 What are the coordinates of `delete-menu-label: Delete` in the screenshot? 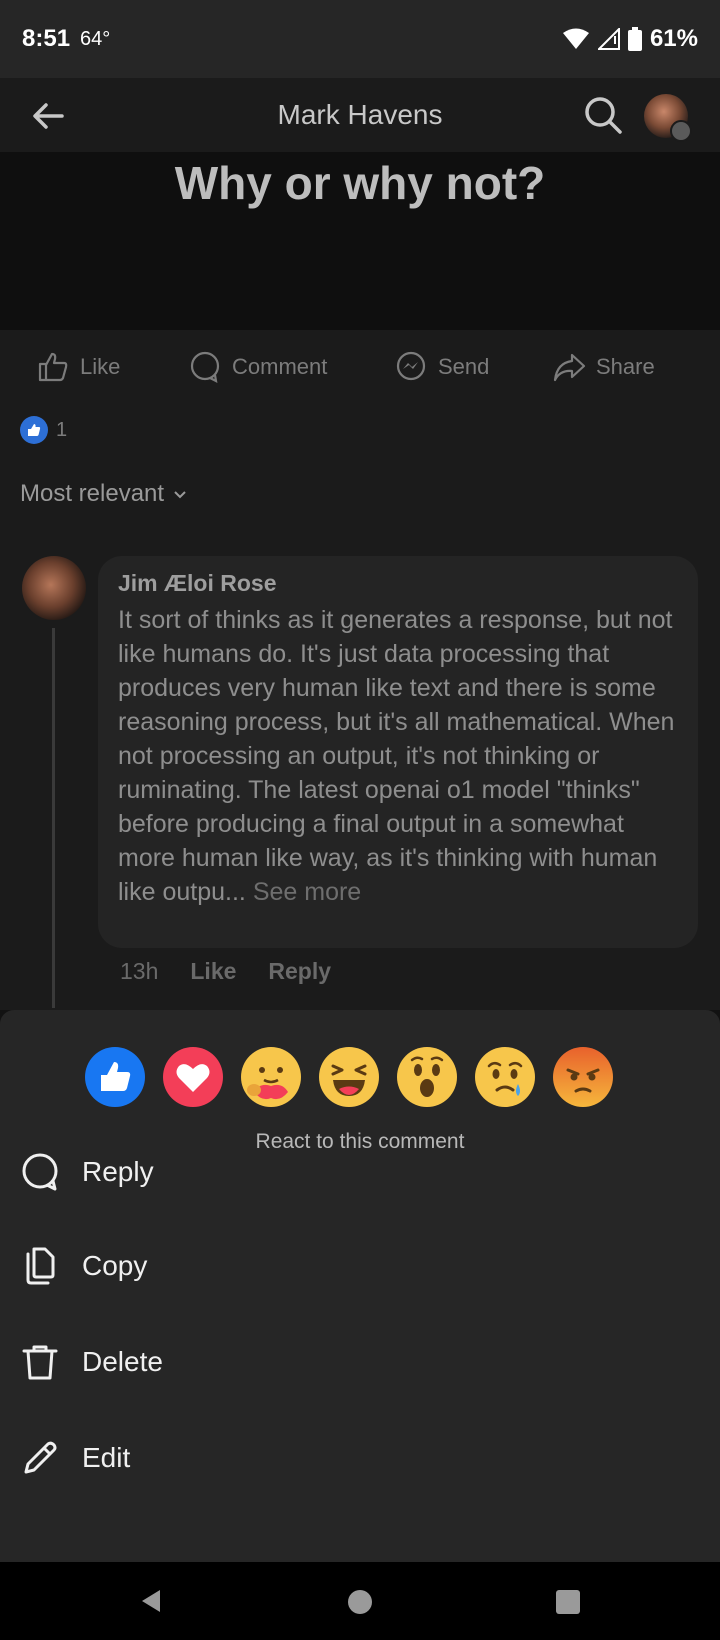 It's located at (122, 1361).